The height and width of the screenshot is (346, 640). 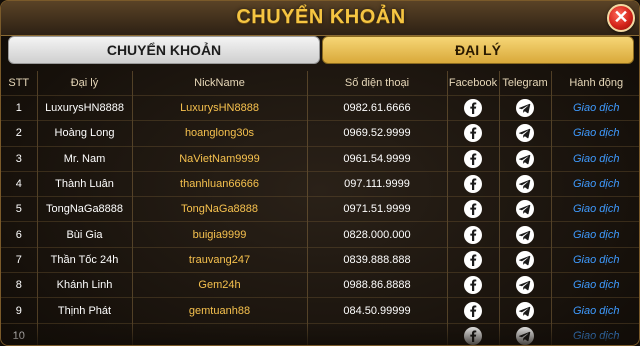 What do you see at coordinates (220, 83) in the screenshot?
I see `col-nickname: NickName` at bounding box center [220, 83].